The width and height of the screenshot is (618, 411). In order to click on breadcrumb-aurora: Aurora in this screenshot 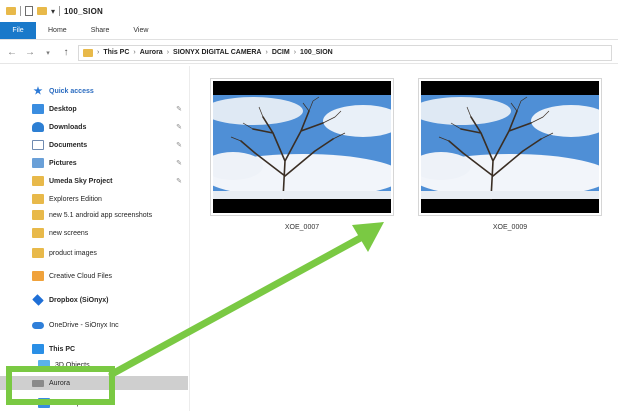, I will do `click(151, 52)`.